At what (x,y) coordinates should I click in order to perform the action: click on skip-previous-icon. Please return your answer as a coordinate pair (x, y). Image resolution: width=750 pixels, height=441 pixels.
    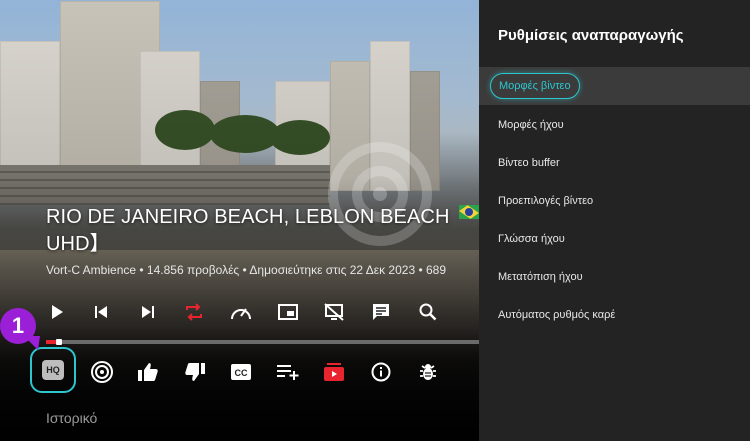
    Looking at the image, I should click on (101, 312).